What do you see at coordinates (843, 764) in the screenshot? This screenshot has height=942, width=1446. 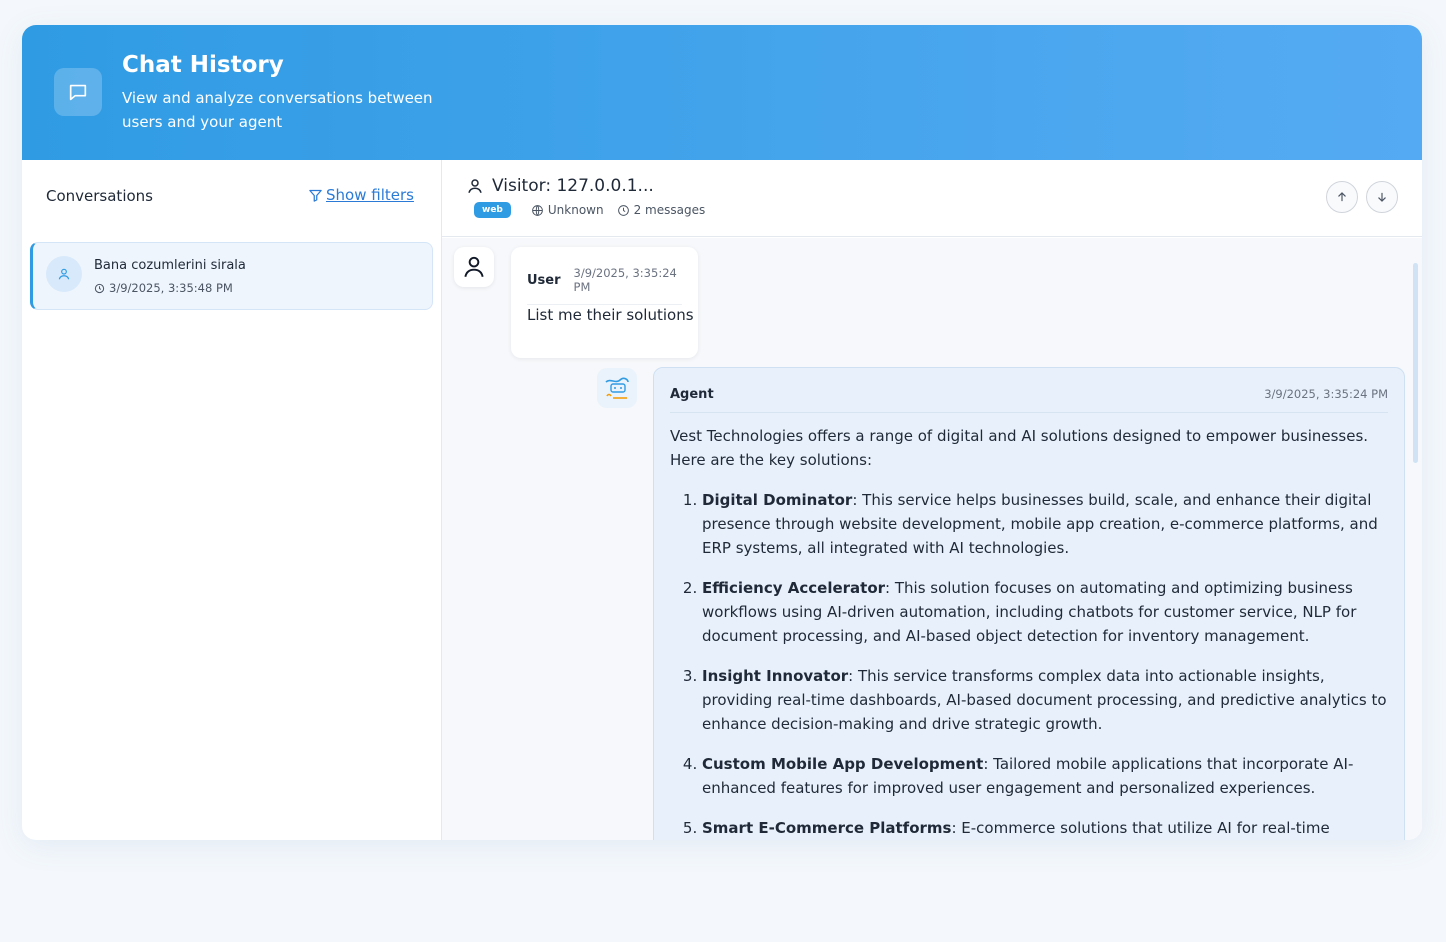 I see `solution-name: Custom Mobile App Development` at bounding box center [843, 764].